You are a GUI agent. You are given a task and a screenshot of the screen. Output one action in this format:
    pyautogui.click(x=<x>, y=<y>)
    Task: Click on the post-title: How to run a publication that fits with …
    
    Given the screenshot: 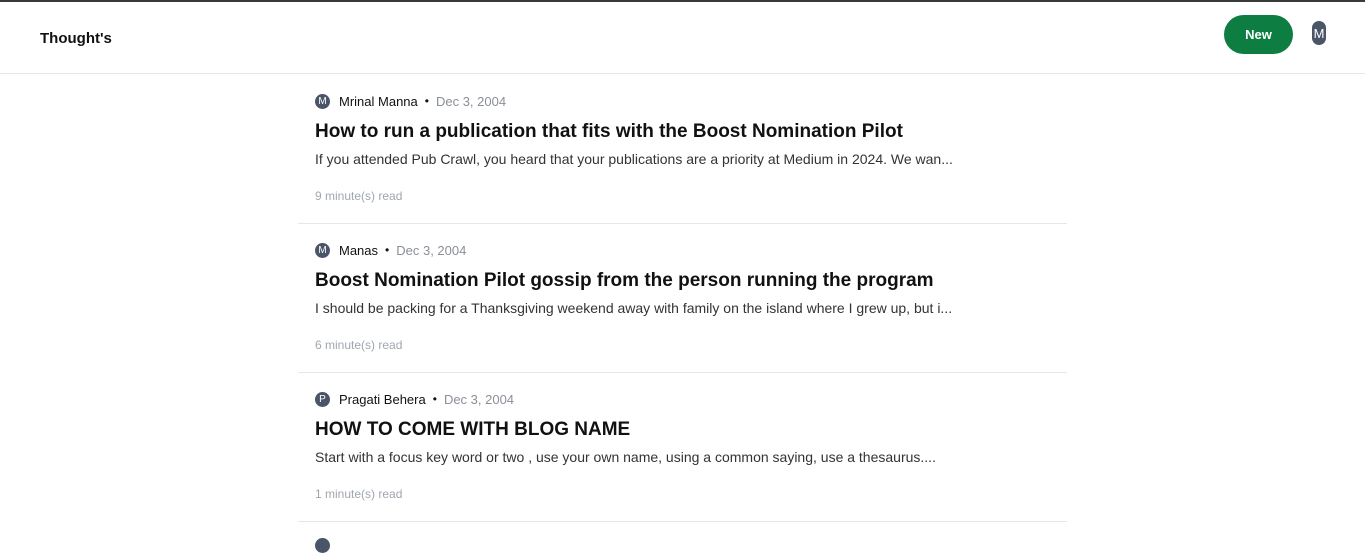 What is the action you would take?
    pyautogui.click(x=609, y=132)
    